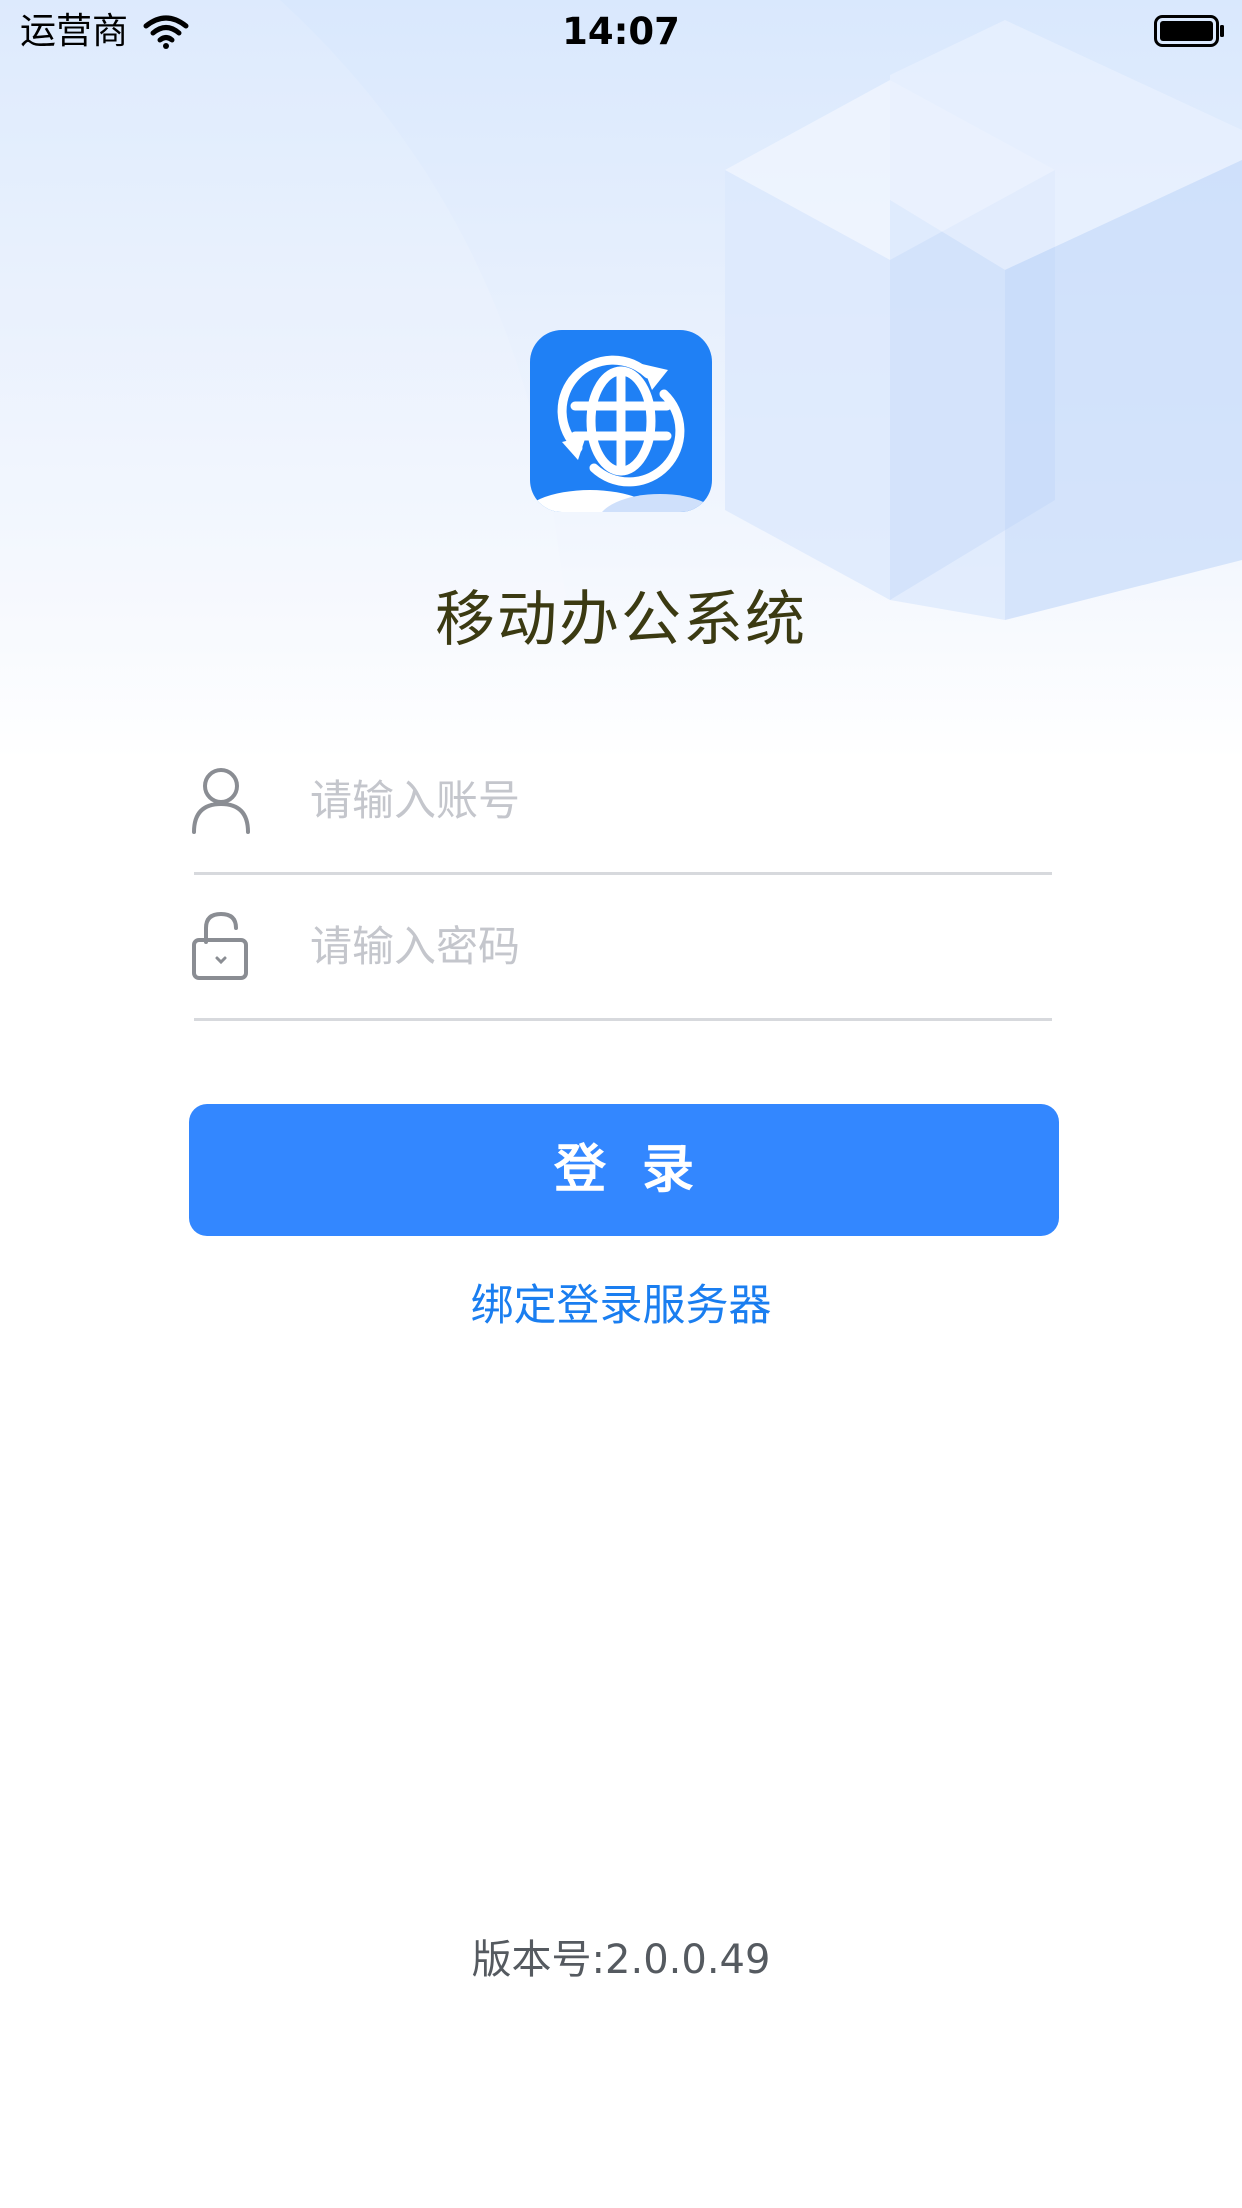 The height and width of the screenshot is (2208, 1242). I want to click on globe-sync-icon, so click(621, 421).